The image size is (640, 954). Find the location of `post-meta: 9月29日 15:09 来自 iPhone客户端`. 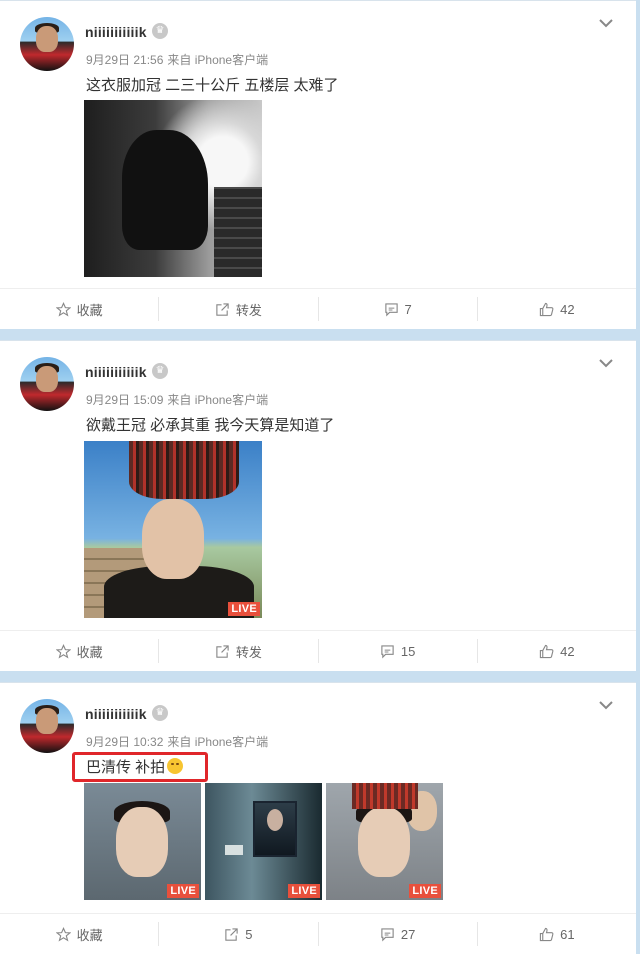

post-meta: 9月29日 15:09 来自 iPhone客户端 is located at coordinates (177, 399).